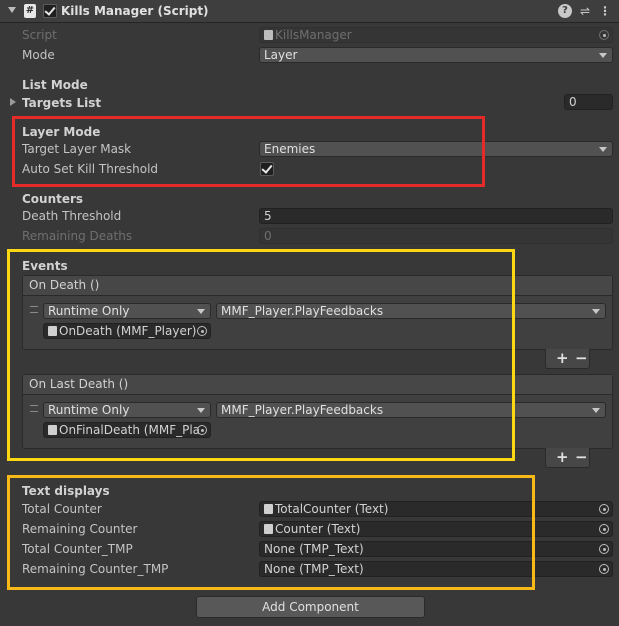  What do you see at coordinates (50, 11) in the screenshot?
I see `enabled-checkbox` at bounding box center [50, 11].